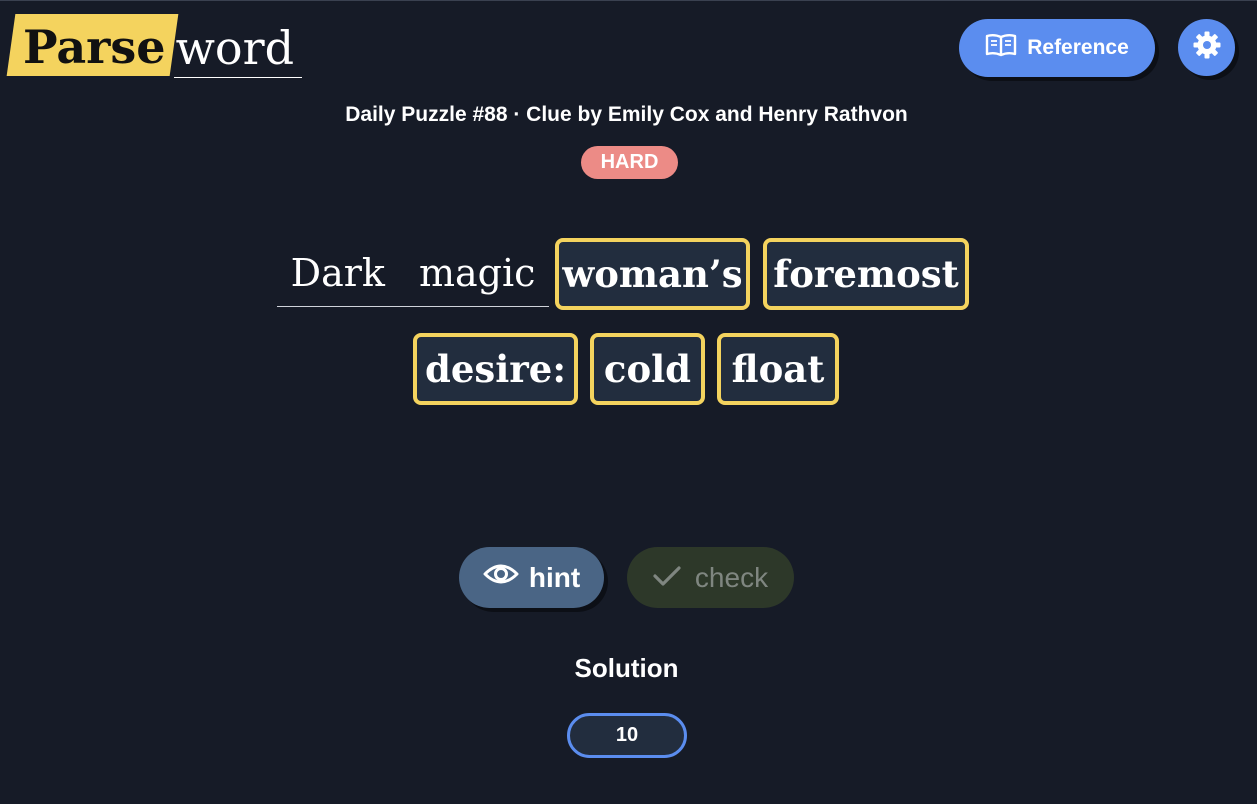 The image size is (1257, 804). What do you see at coordinates (778, 369) in the screenshot?
I see `clue-tile: float` at bounding box center [778, 369].